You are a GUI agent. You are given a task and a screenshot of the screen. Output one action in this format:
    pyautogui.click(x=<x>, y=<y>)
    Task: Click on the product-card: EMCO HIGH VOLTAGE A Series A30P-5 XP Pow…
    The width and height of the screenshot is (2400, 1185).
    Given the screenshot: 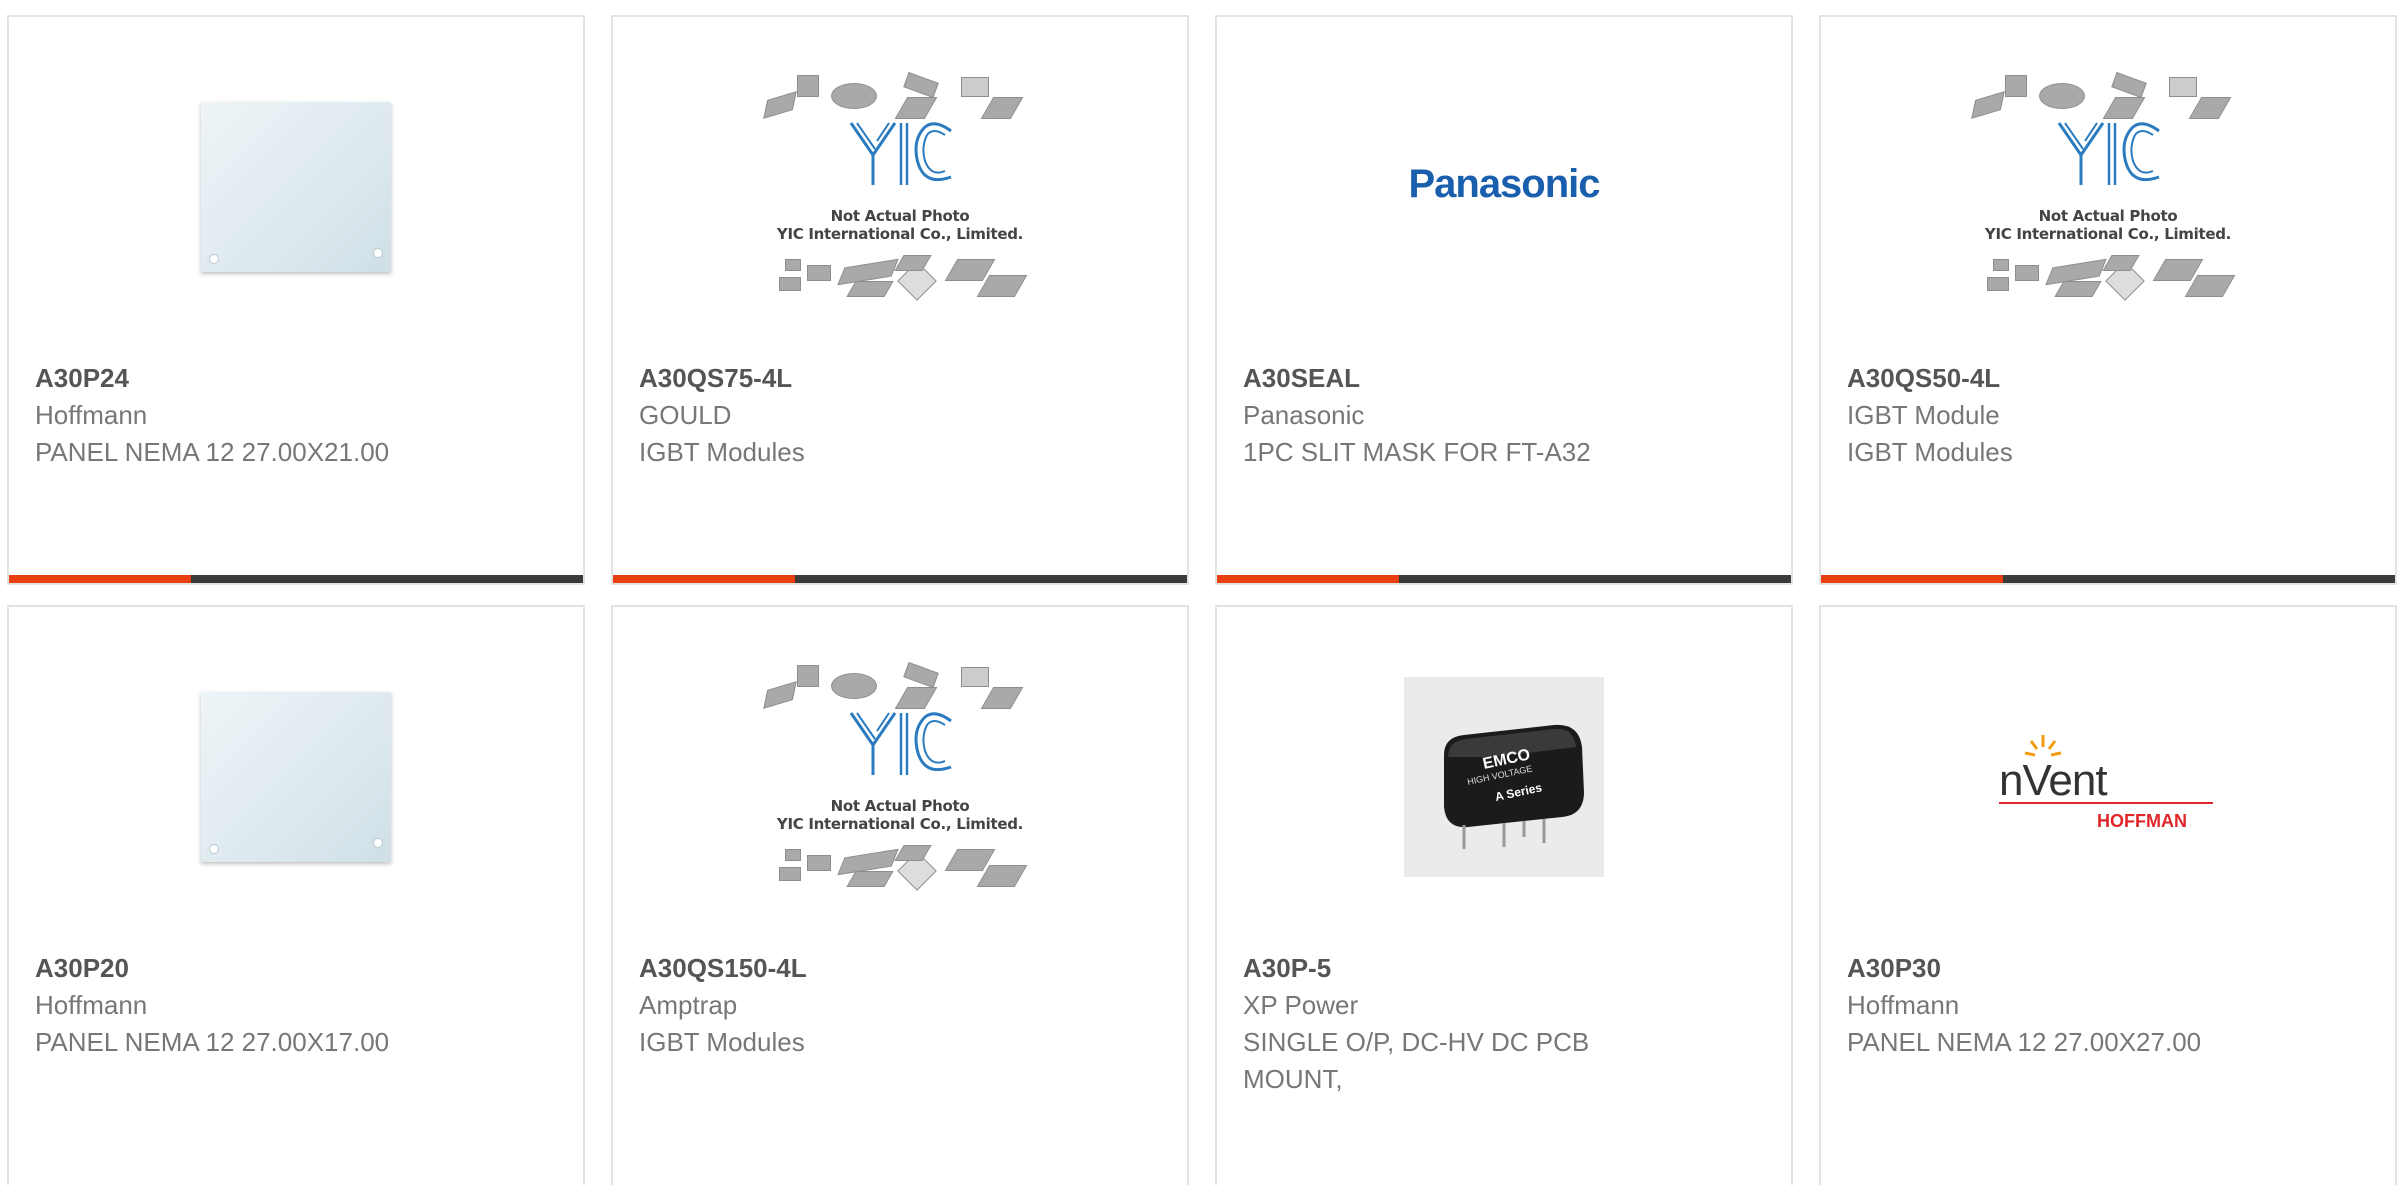 What is the action you would take?
    pyautogui.click(x=1504, y=895)
    